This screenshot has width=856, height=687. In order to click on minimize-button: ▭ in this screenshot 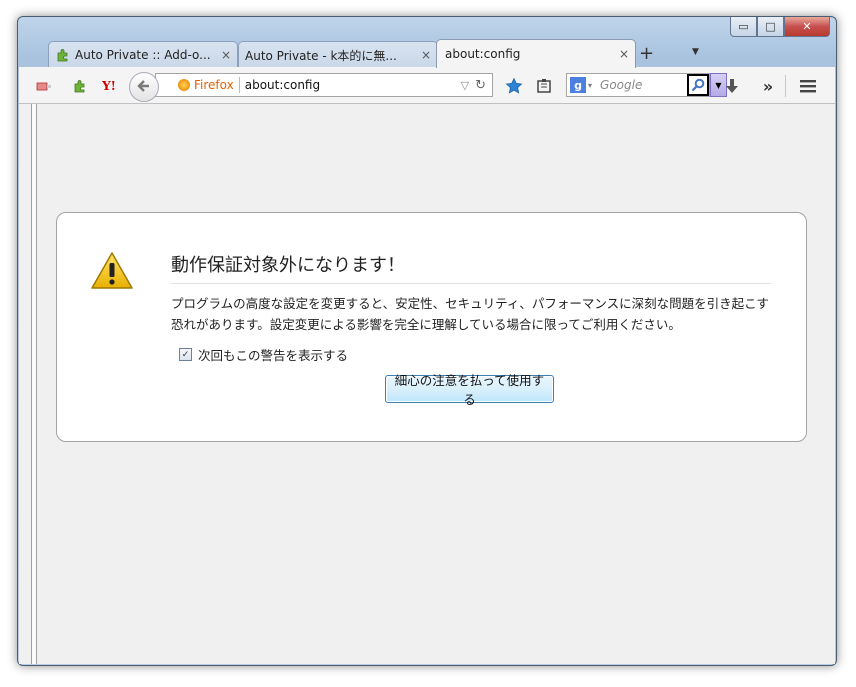, I will do `click(743, 27)`.